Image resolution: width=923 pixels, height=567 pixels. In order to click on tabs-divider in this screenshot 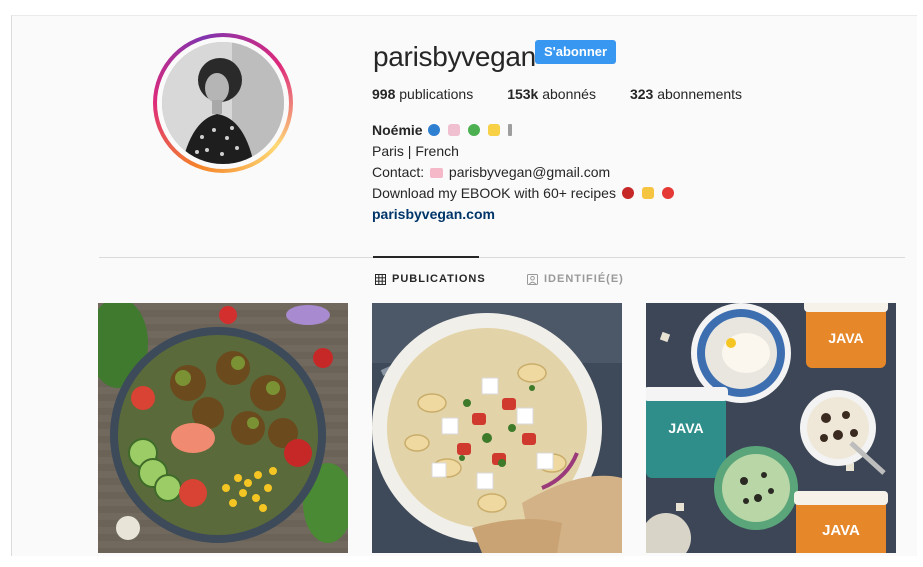, I will do `click(502, 257)`.